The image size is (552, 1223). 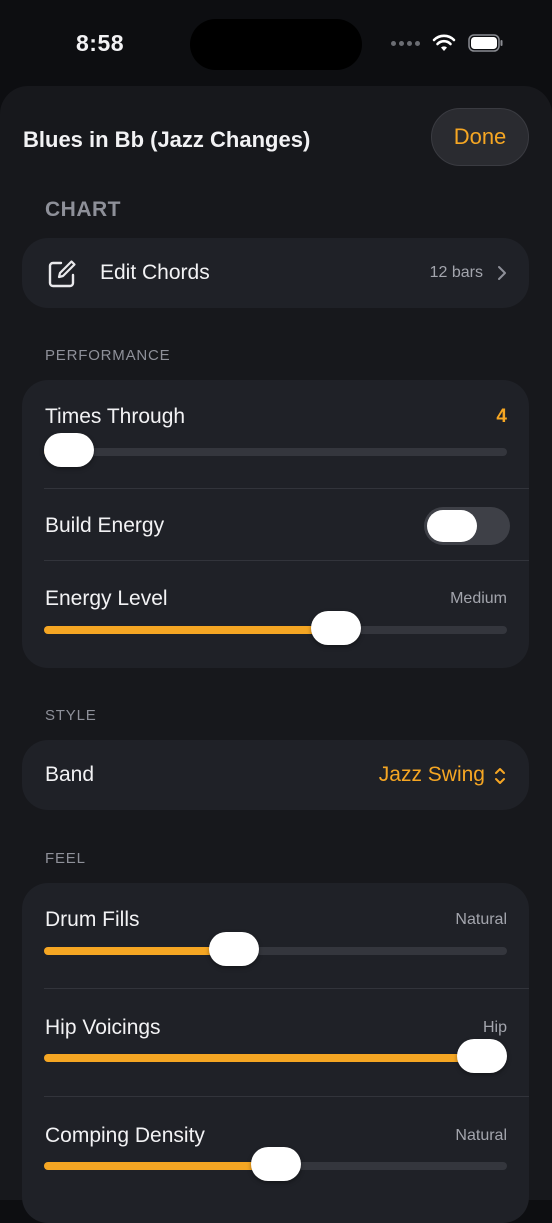 What do you see at coordinates (105, 525) in the screenshot?
I see `build-energy-label: Build Energy` at bounding box center [105, 525].